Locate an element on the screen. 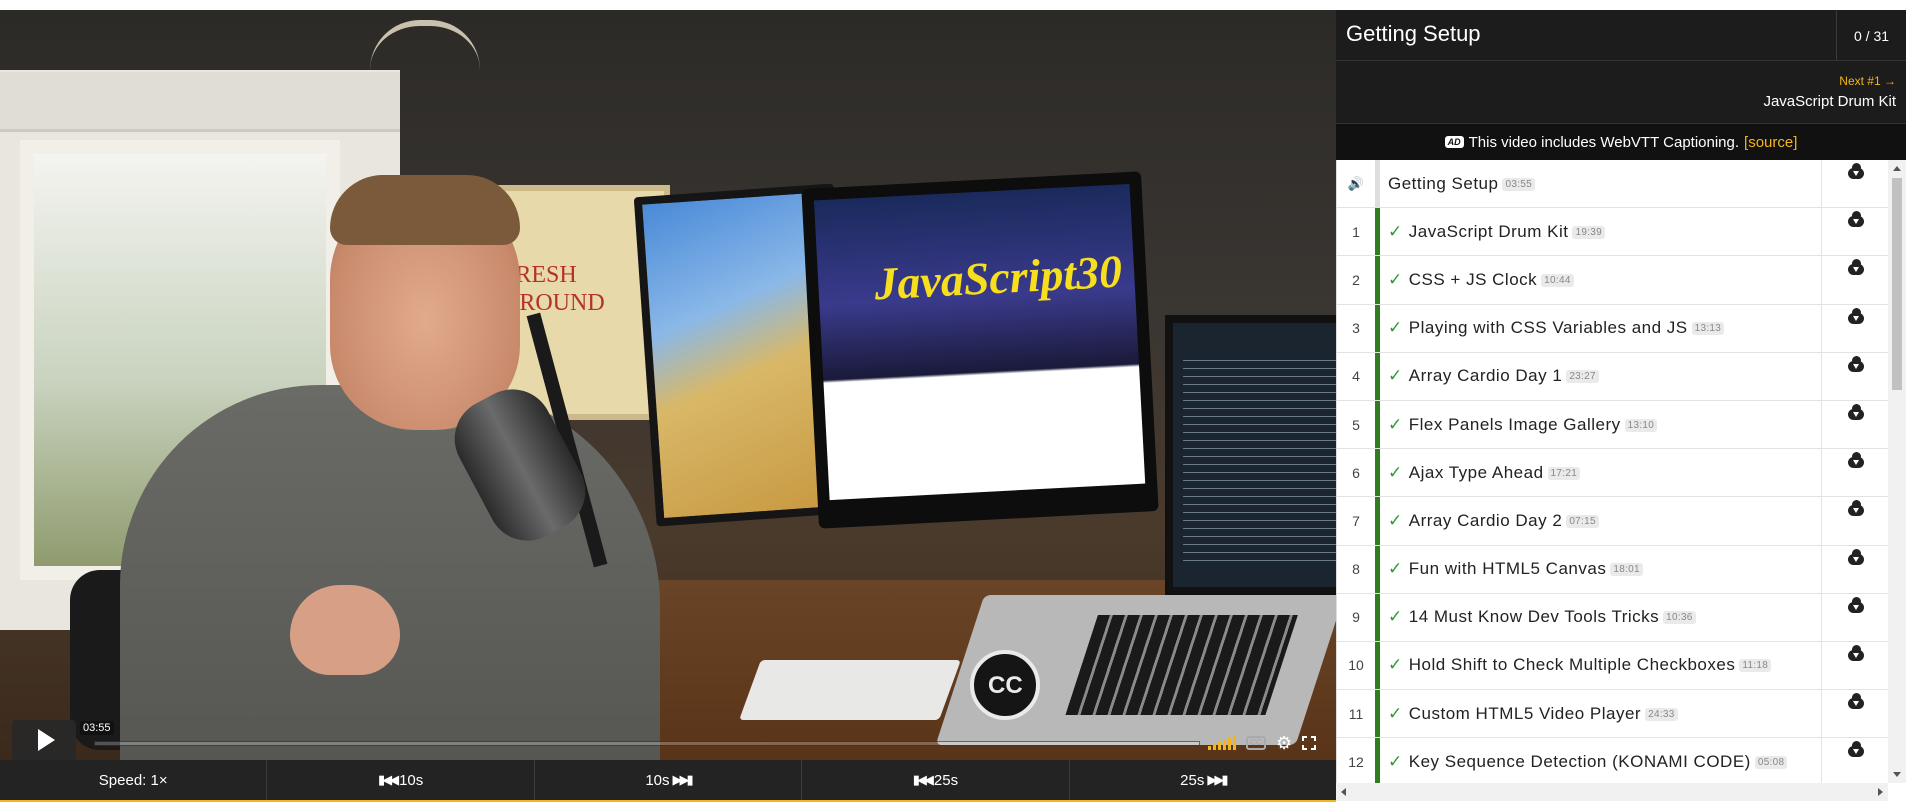  lesson-item: 9 ✓ 14 Must Know Dev Tools Tricks 10:36 is located at coordinates (1612, 617).